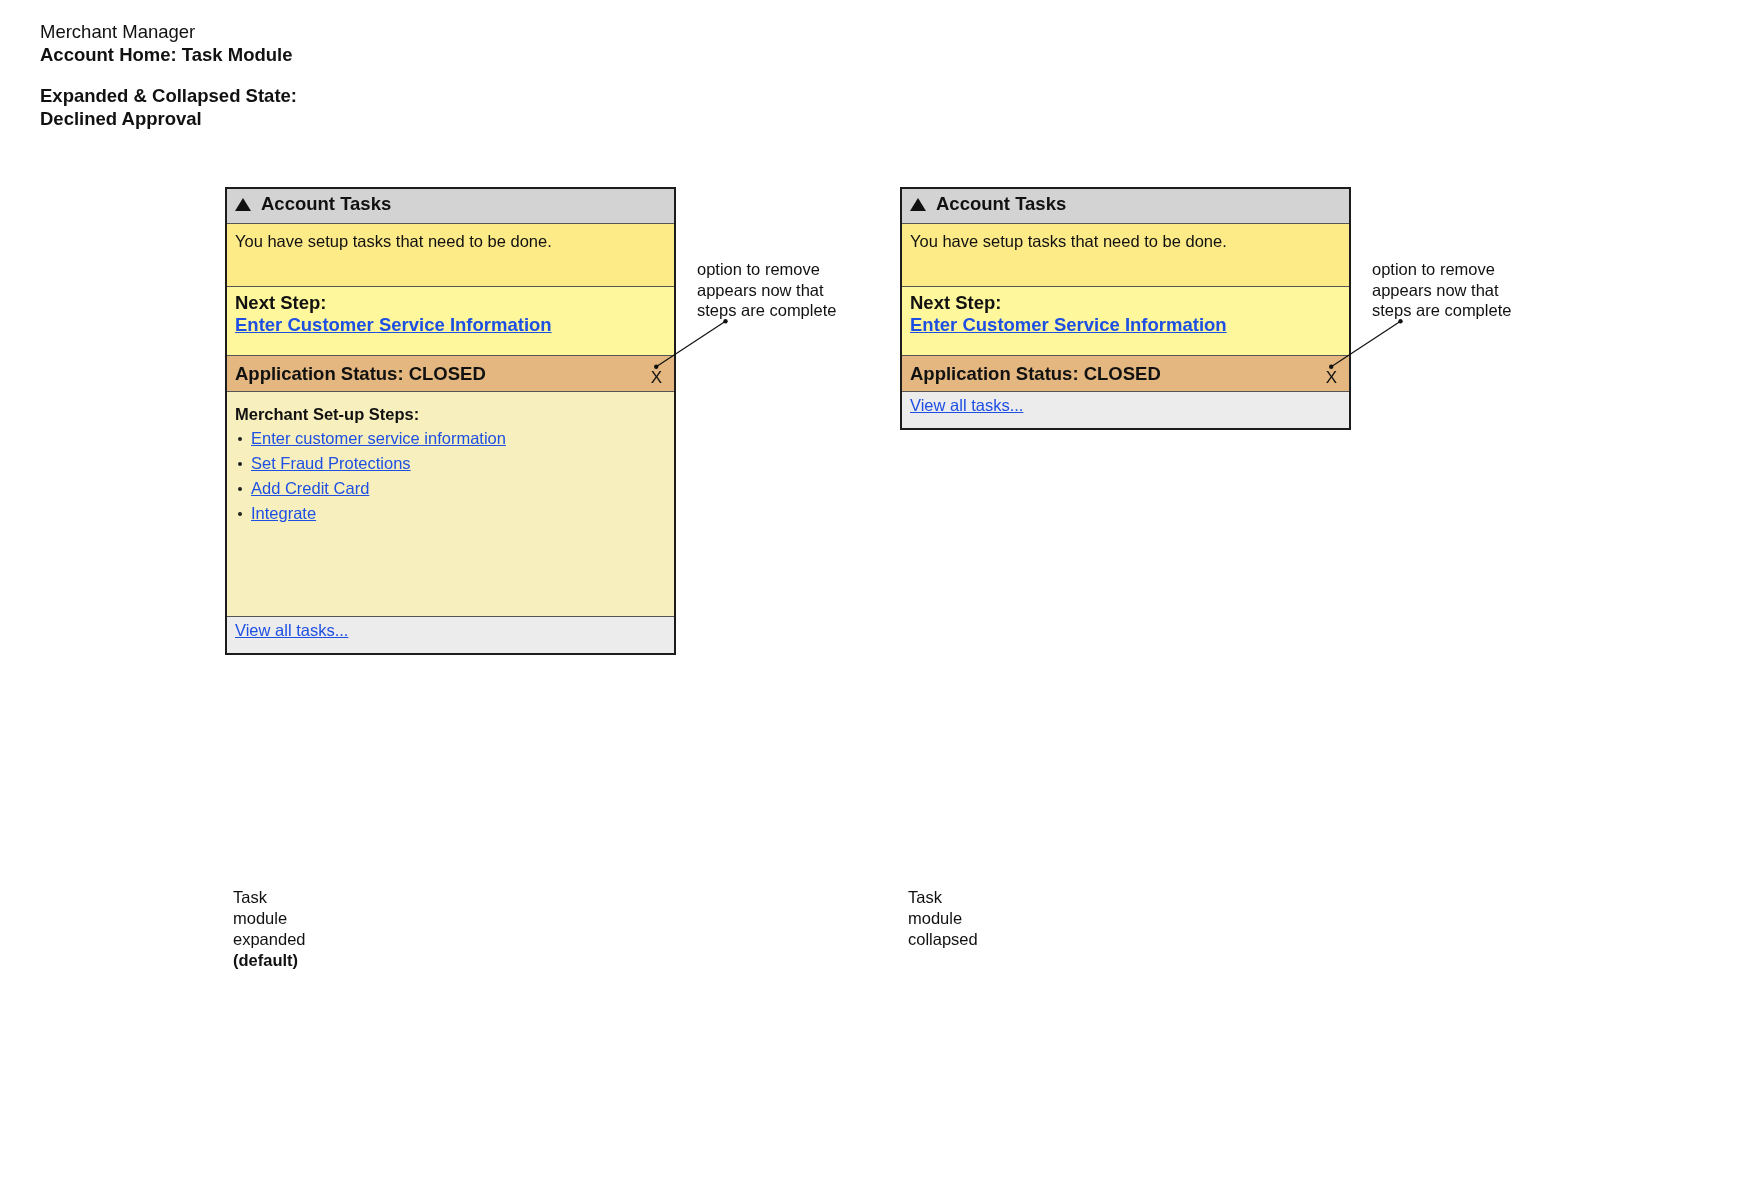  What do you see at coordinates (121, 118) in the screenshot?
I see `state-subtitle: Declined Approval` at bounding box center [121, 118].